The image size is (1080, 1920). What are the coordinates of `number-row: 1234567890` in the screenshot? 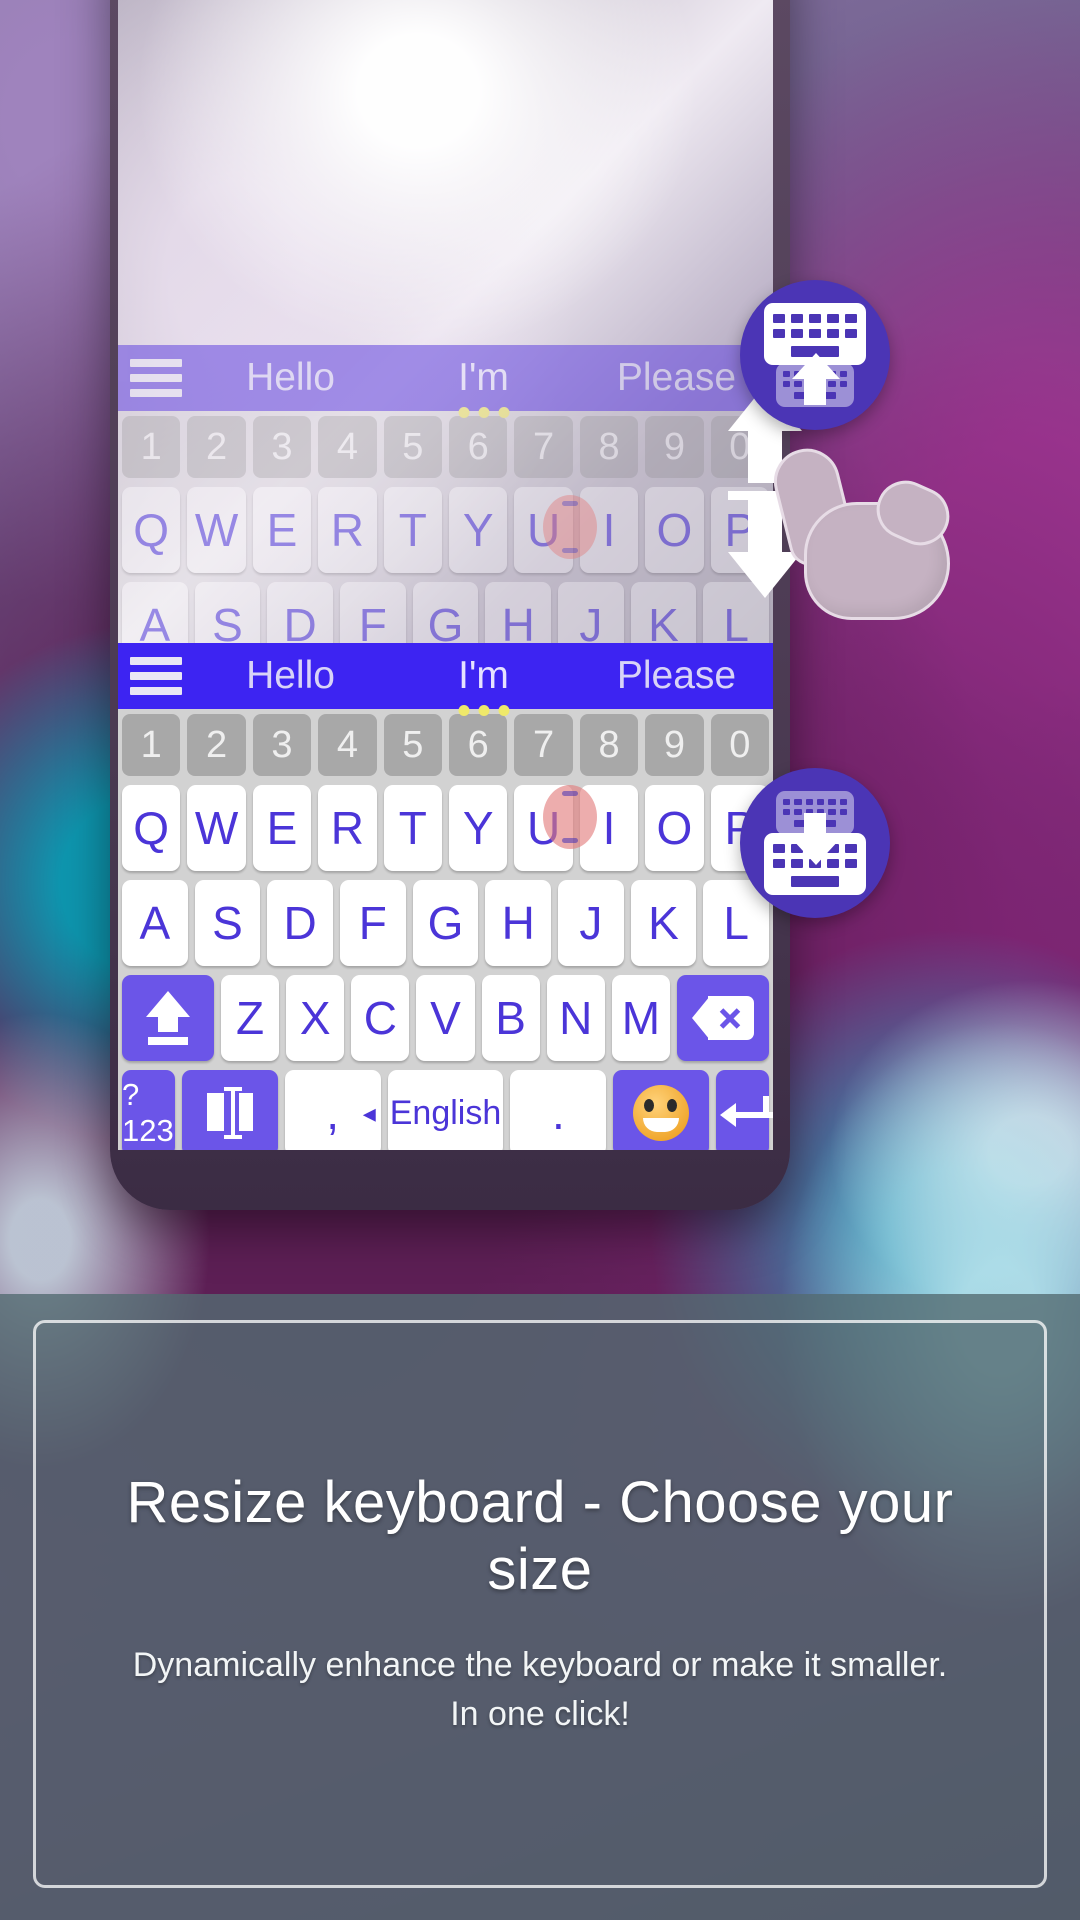 It's located at (445, 745).